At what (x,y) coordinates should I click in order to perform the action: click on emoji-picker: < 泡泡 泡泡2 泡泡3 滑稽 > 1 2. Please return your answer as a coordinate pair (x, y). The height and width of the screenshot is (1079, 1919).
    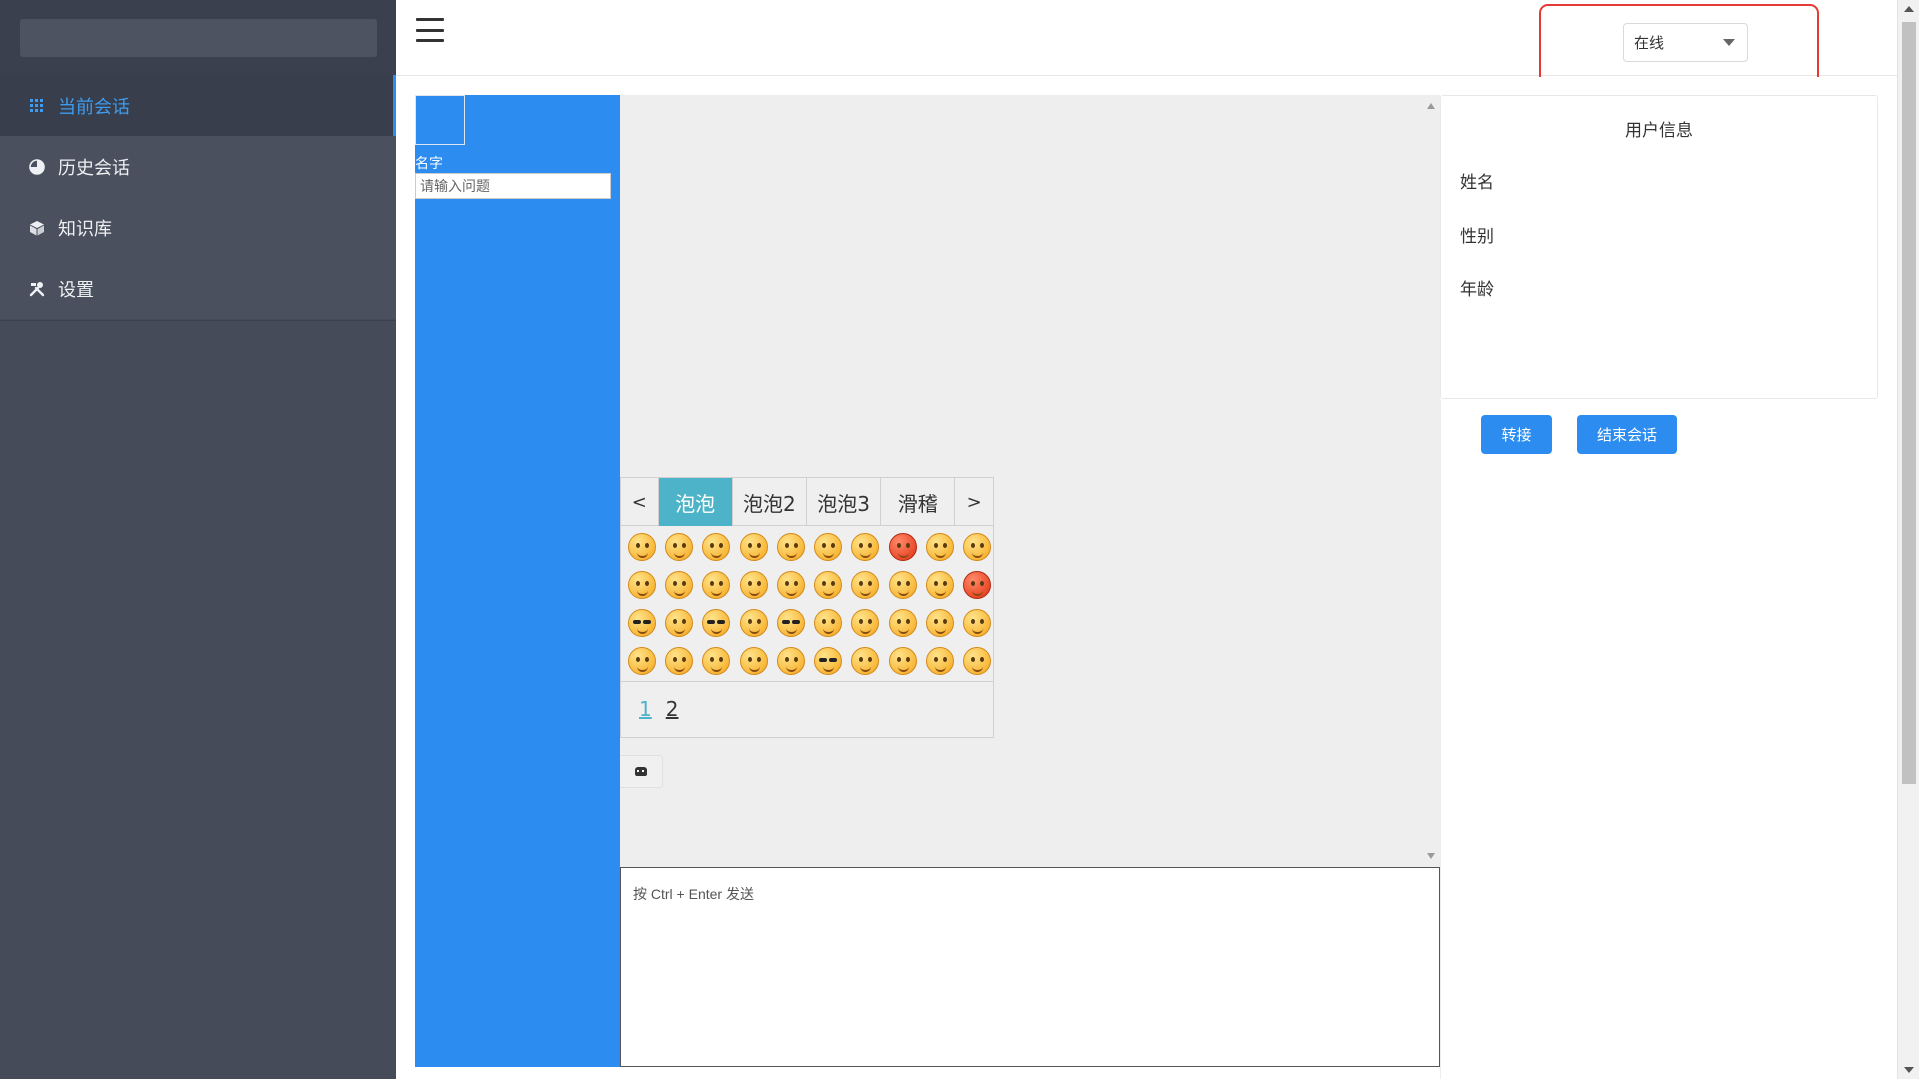
    Looking at the image, I should click on (807, 607).